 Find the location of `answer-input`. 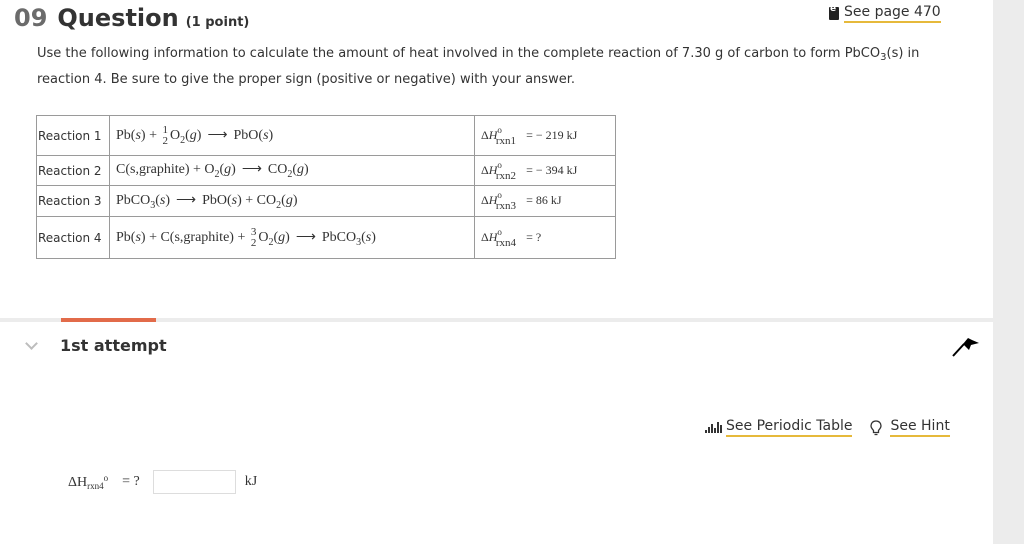

answer-input is located at coordinates (194, 482).